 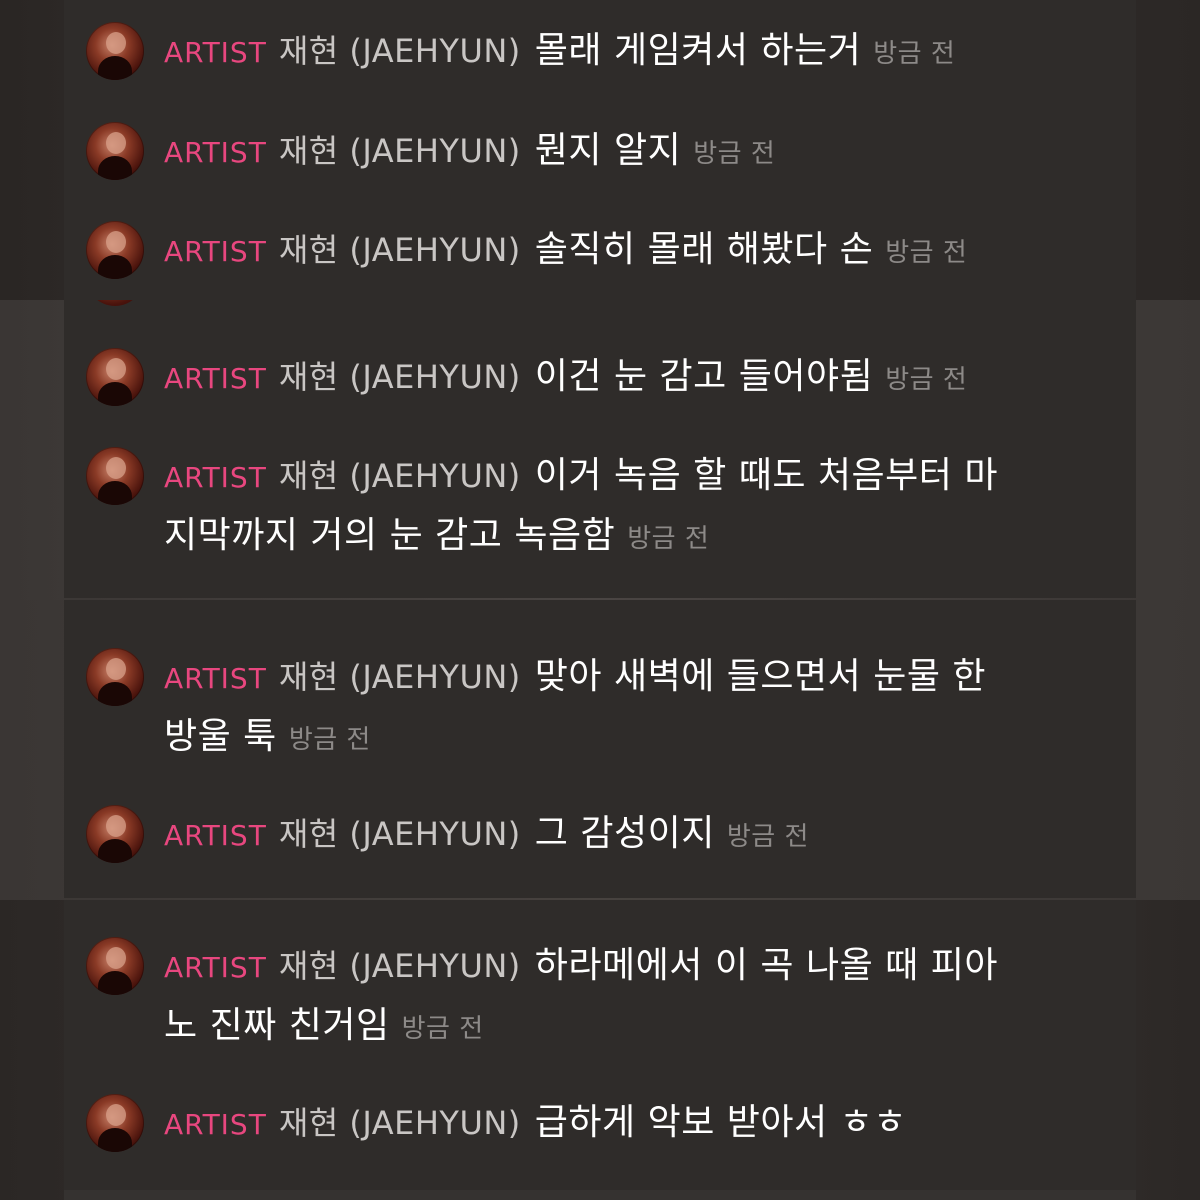 What do you see at coordinates (704, 249) in the screenshot?
I see `message-text: 솔직히 몰래 해봤다 손` at bounding box center [704, 249].